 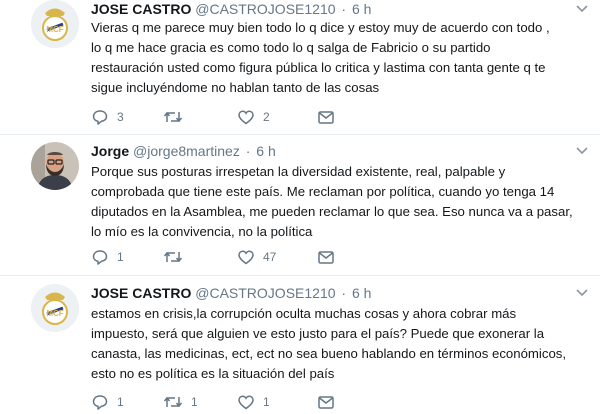 What do you see at coordinates (110, 151) in the screenshot?
I see `display-name: Jorge` at bounding box center [110, 151].